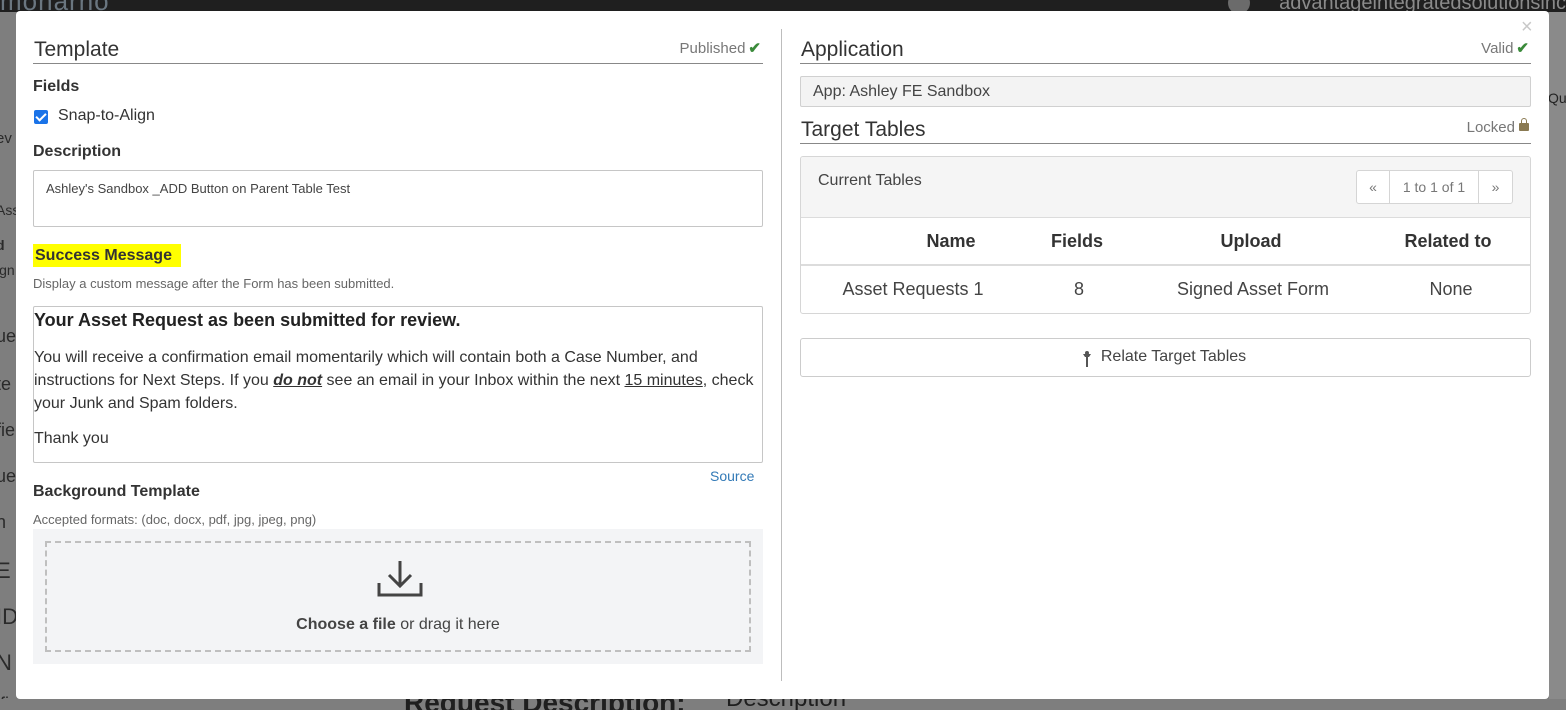 The height and width of the screenshot is (710, 1566). Describe the element at coordinates (1557, 98) in the screenshot. I see `background-right-text: Qu` at that location.